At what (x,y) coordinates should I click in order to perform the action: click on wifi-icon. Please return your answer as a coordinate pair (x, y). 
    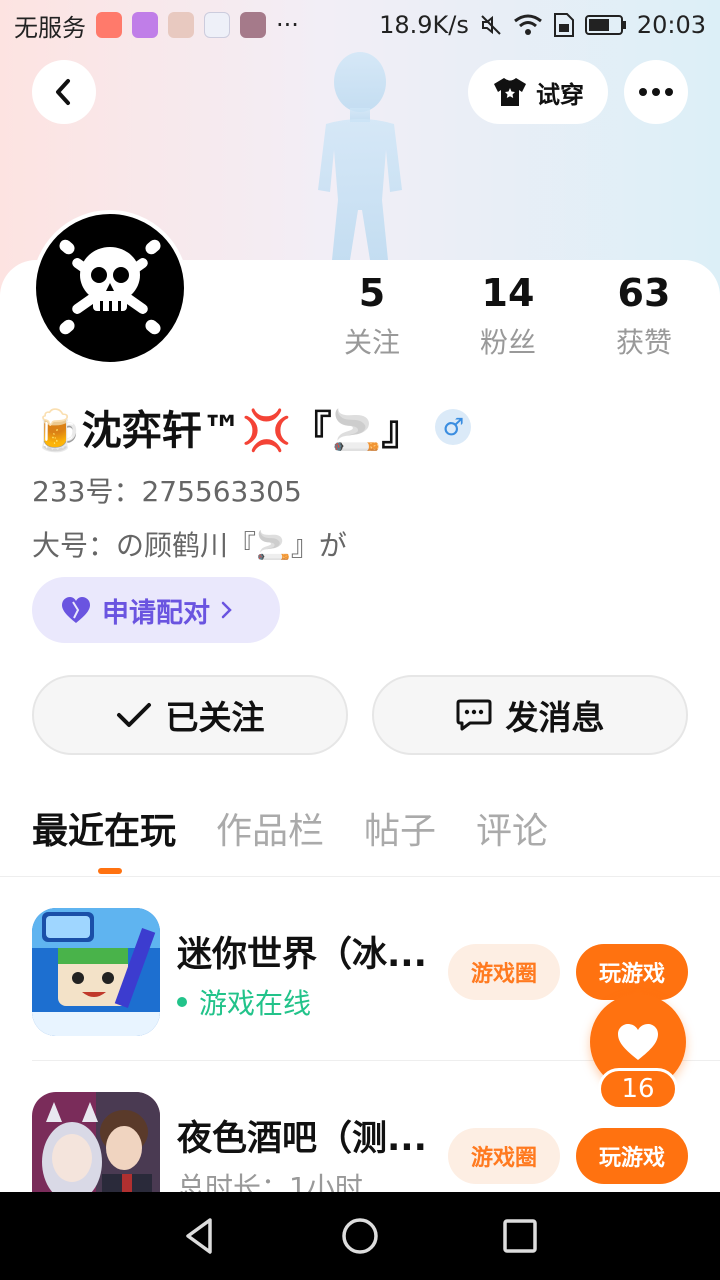
    Looking at the image, I should click on (527, 24).